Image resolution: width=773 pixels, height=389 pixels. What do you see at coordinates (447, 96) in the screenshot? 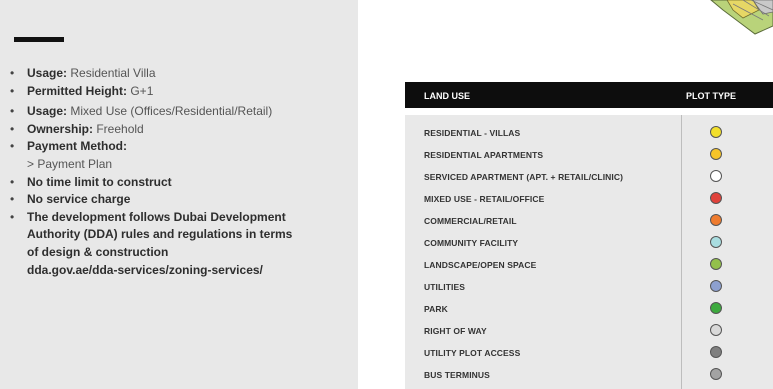
I see `column-header-land-use: LAND USE` at bounding box center [447, 96].